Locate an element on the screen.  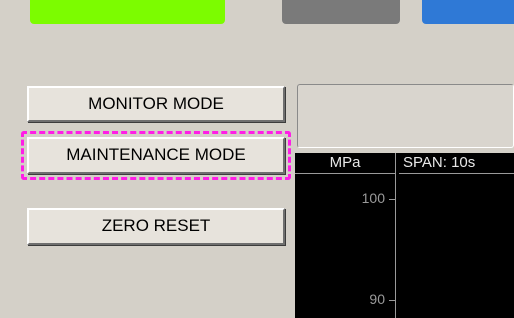
span-label: SPAN: 10s is located at coordinates (456, 163).